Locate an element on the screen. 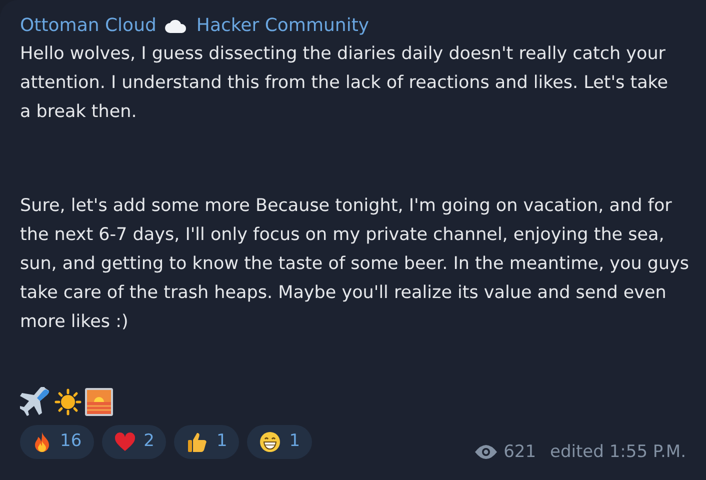  reaction-button: 2 is located at coordinates (134, 442).